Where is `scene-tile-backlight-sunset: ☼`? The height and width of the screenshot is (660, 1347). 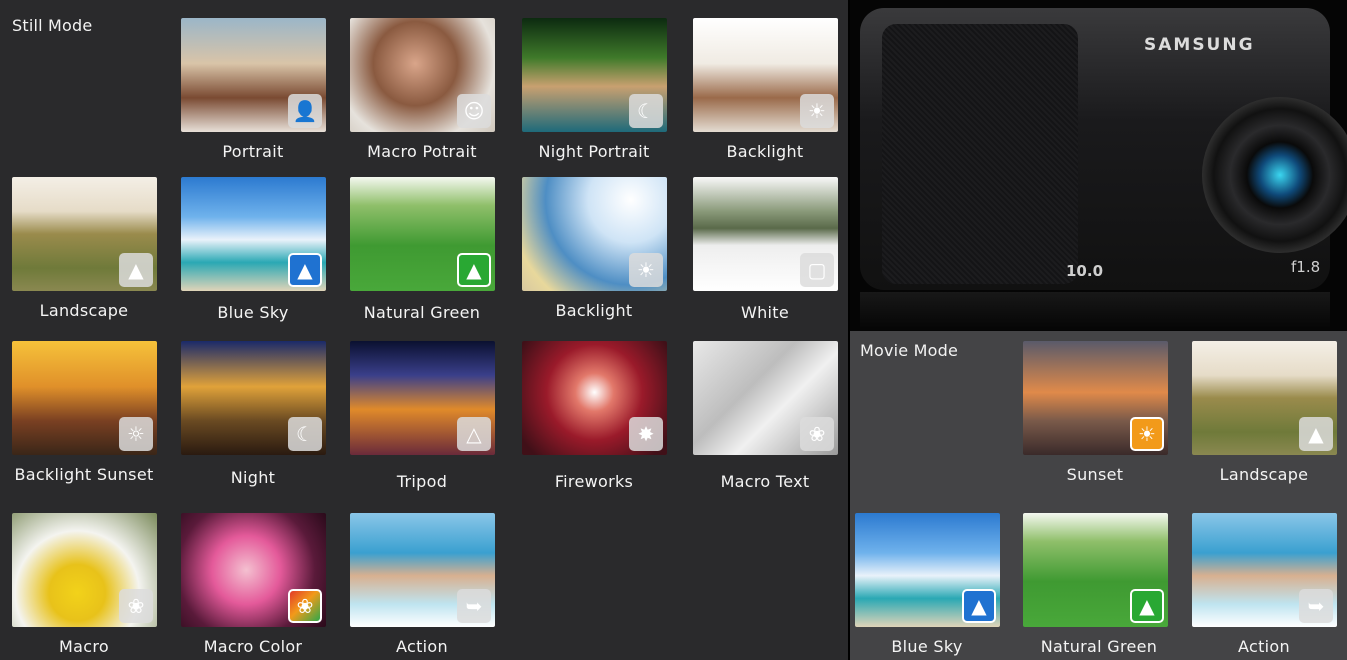
scene-tile-backlight-sunset: ☼ is located at coordinates (84, 398).